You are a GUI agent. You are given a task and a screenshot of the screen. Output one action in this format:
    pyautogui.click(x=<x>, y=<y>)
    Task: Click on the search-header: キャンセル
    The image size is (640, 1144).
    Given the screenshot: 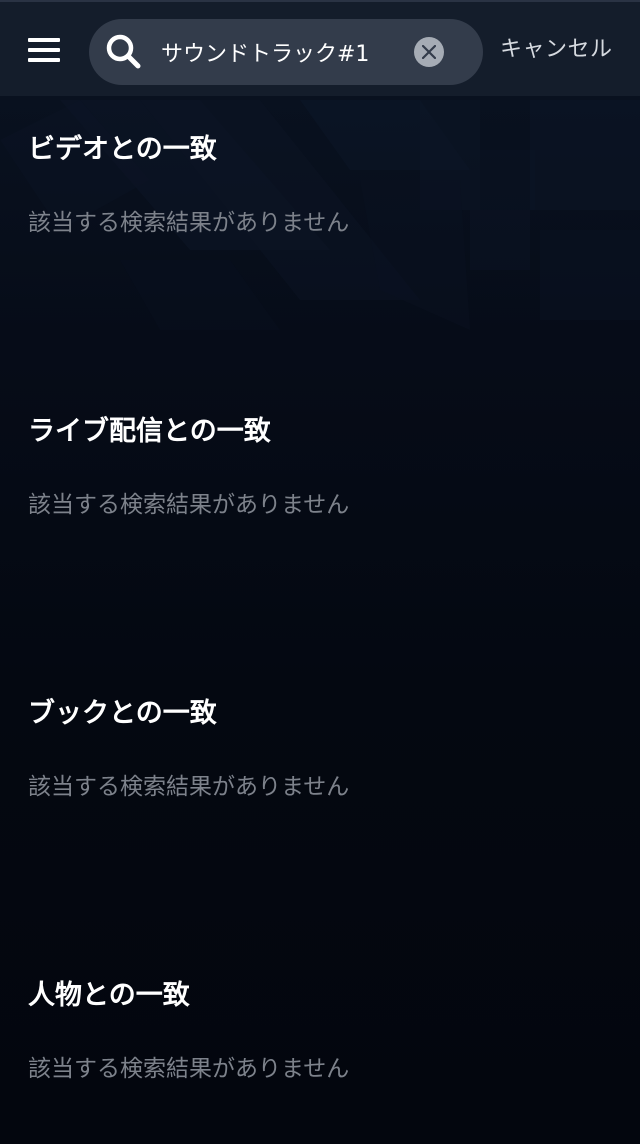 What is the action you would take?
    pyautogui.click(x=320, y=48)
    